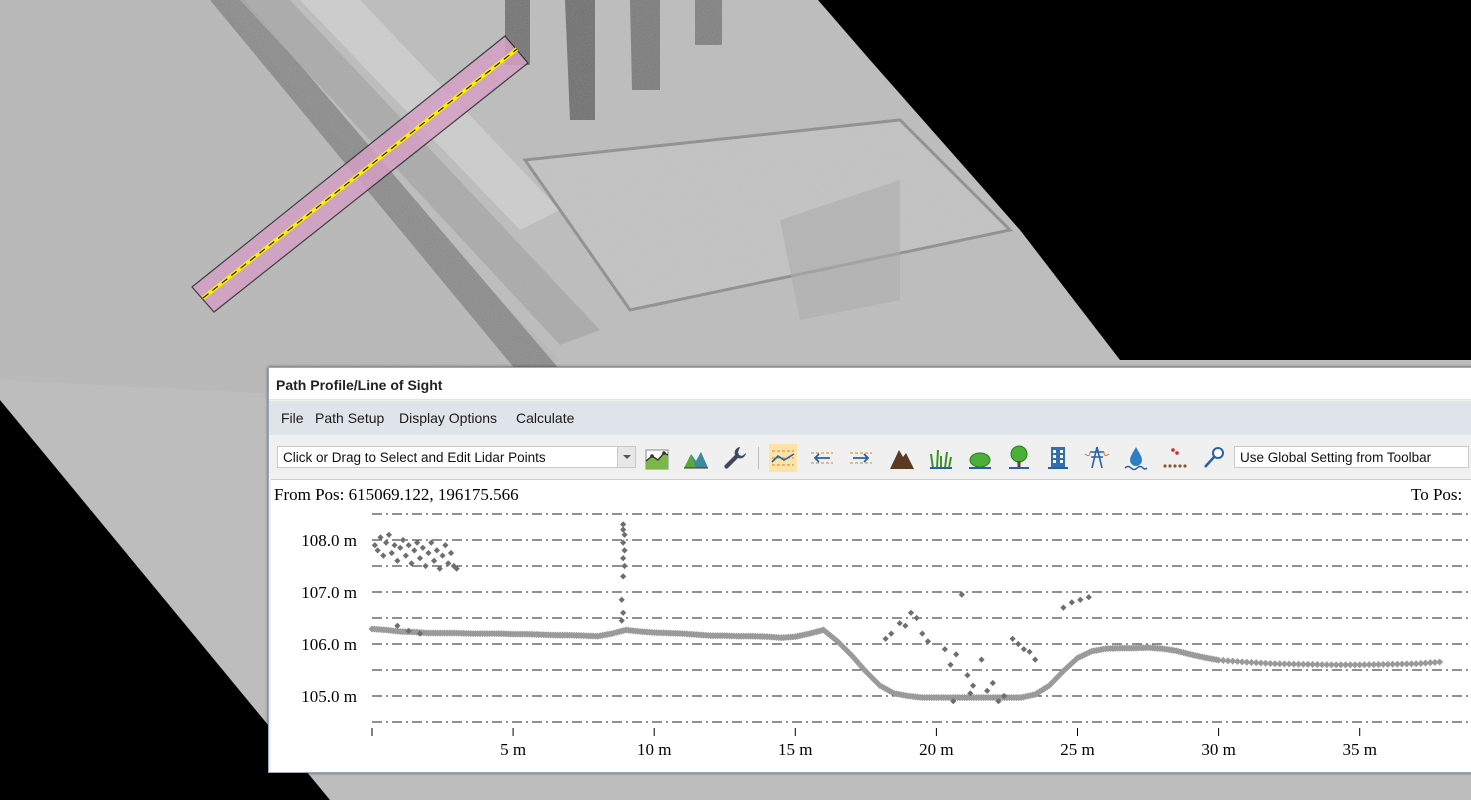  I want to click on setting-select: Use Global Setting from Toolbar, so click(1351, 457).